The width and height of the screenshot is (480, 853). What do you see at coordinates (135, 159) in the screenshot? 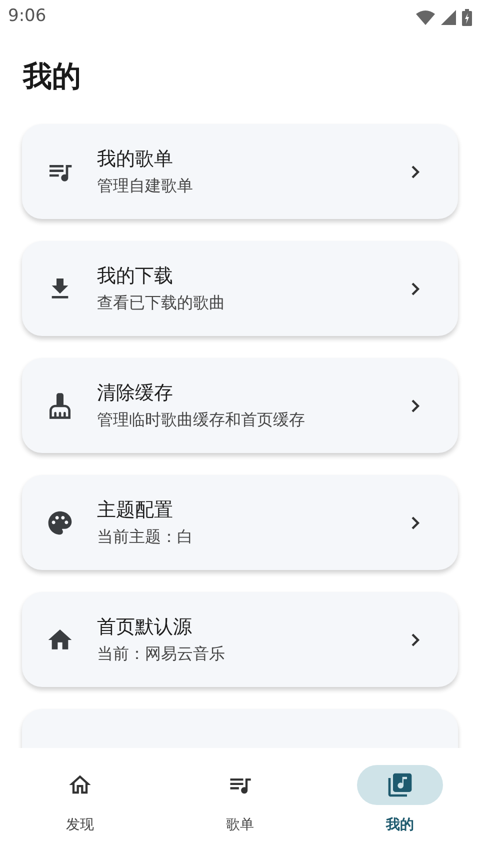
I see `card-title: 我的歌单` at bounding box center [135, 159].